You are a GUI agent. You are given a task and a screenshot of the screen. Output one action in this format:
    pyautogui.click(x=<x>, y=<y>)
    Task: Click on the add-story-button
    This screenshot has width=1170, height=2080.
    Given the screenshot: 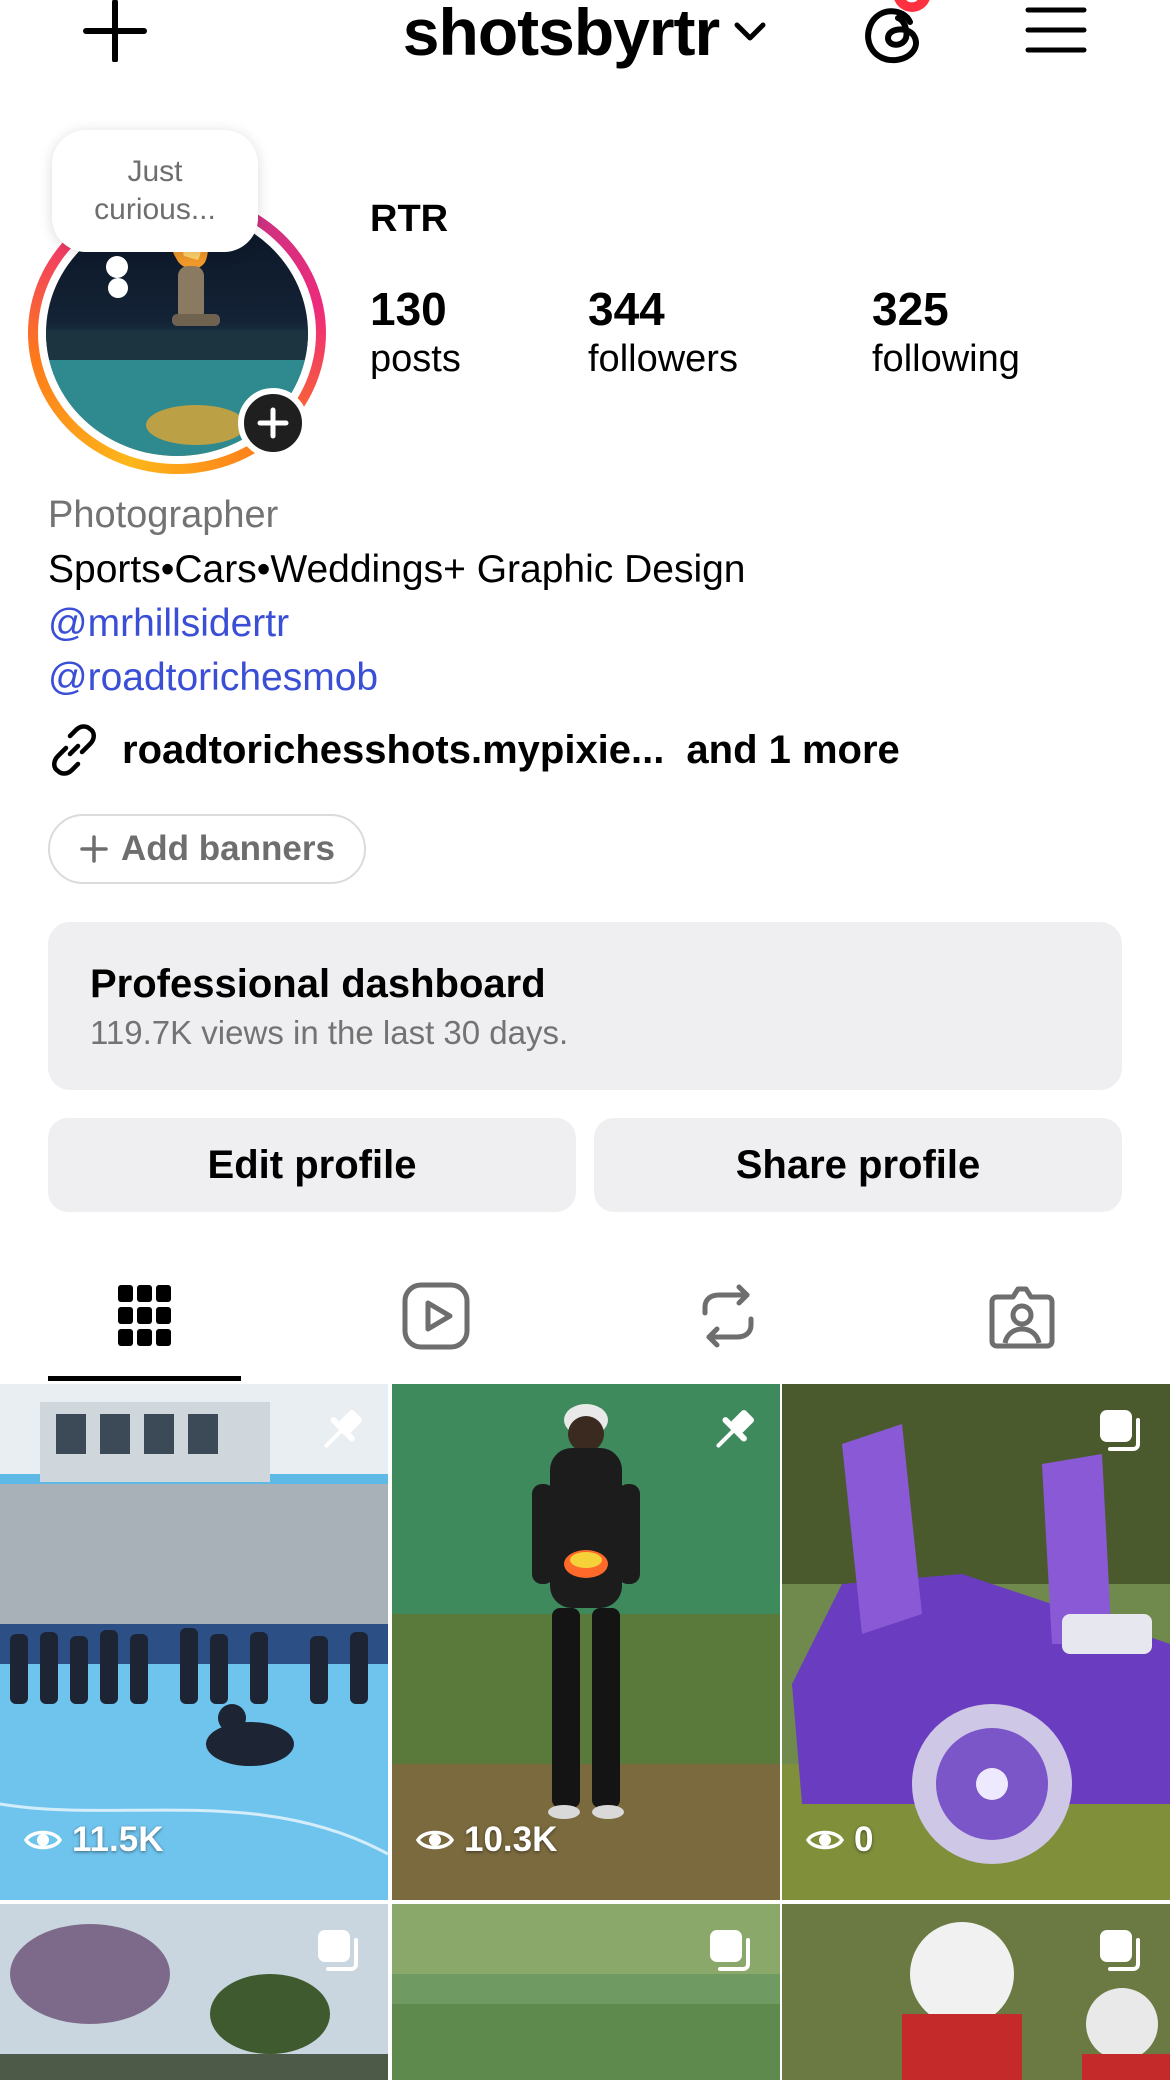 What is the action you would take?
    pyautogui.click(x=273, y=423)
    